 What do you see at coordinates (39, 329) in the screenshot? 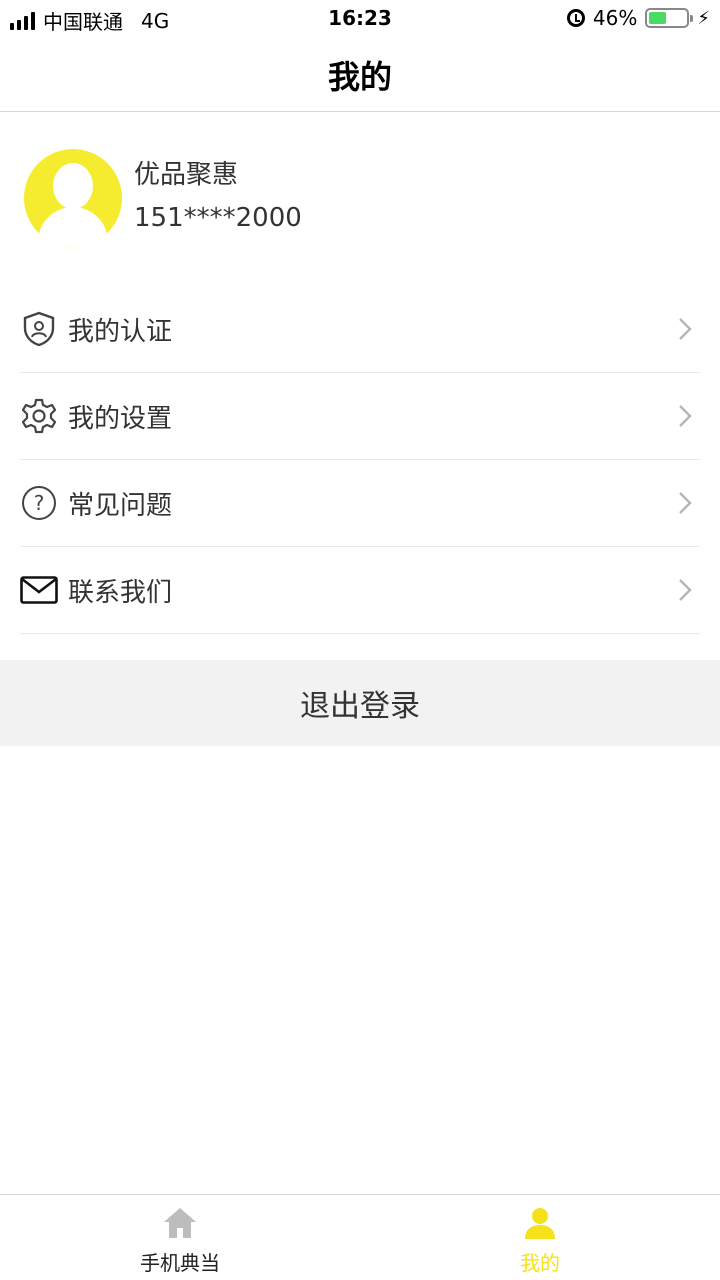
I see `shield-user-icon` at bounding box center [39, 329].